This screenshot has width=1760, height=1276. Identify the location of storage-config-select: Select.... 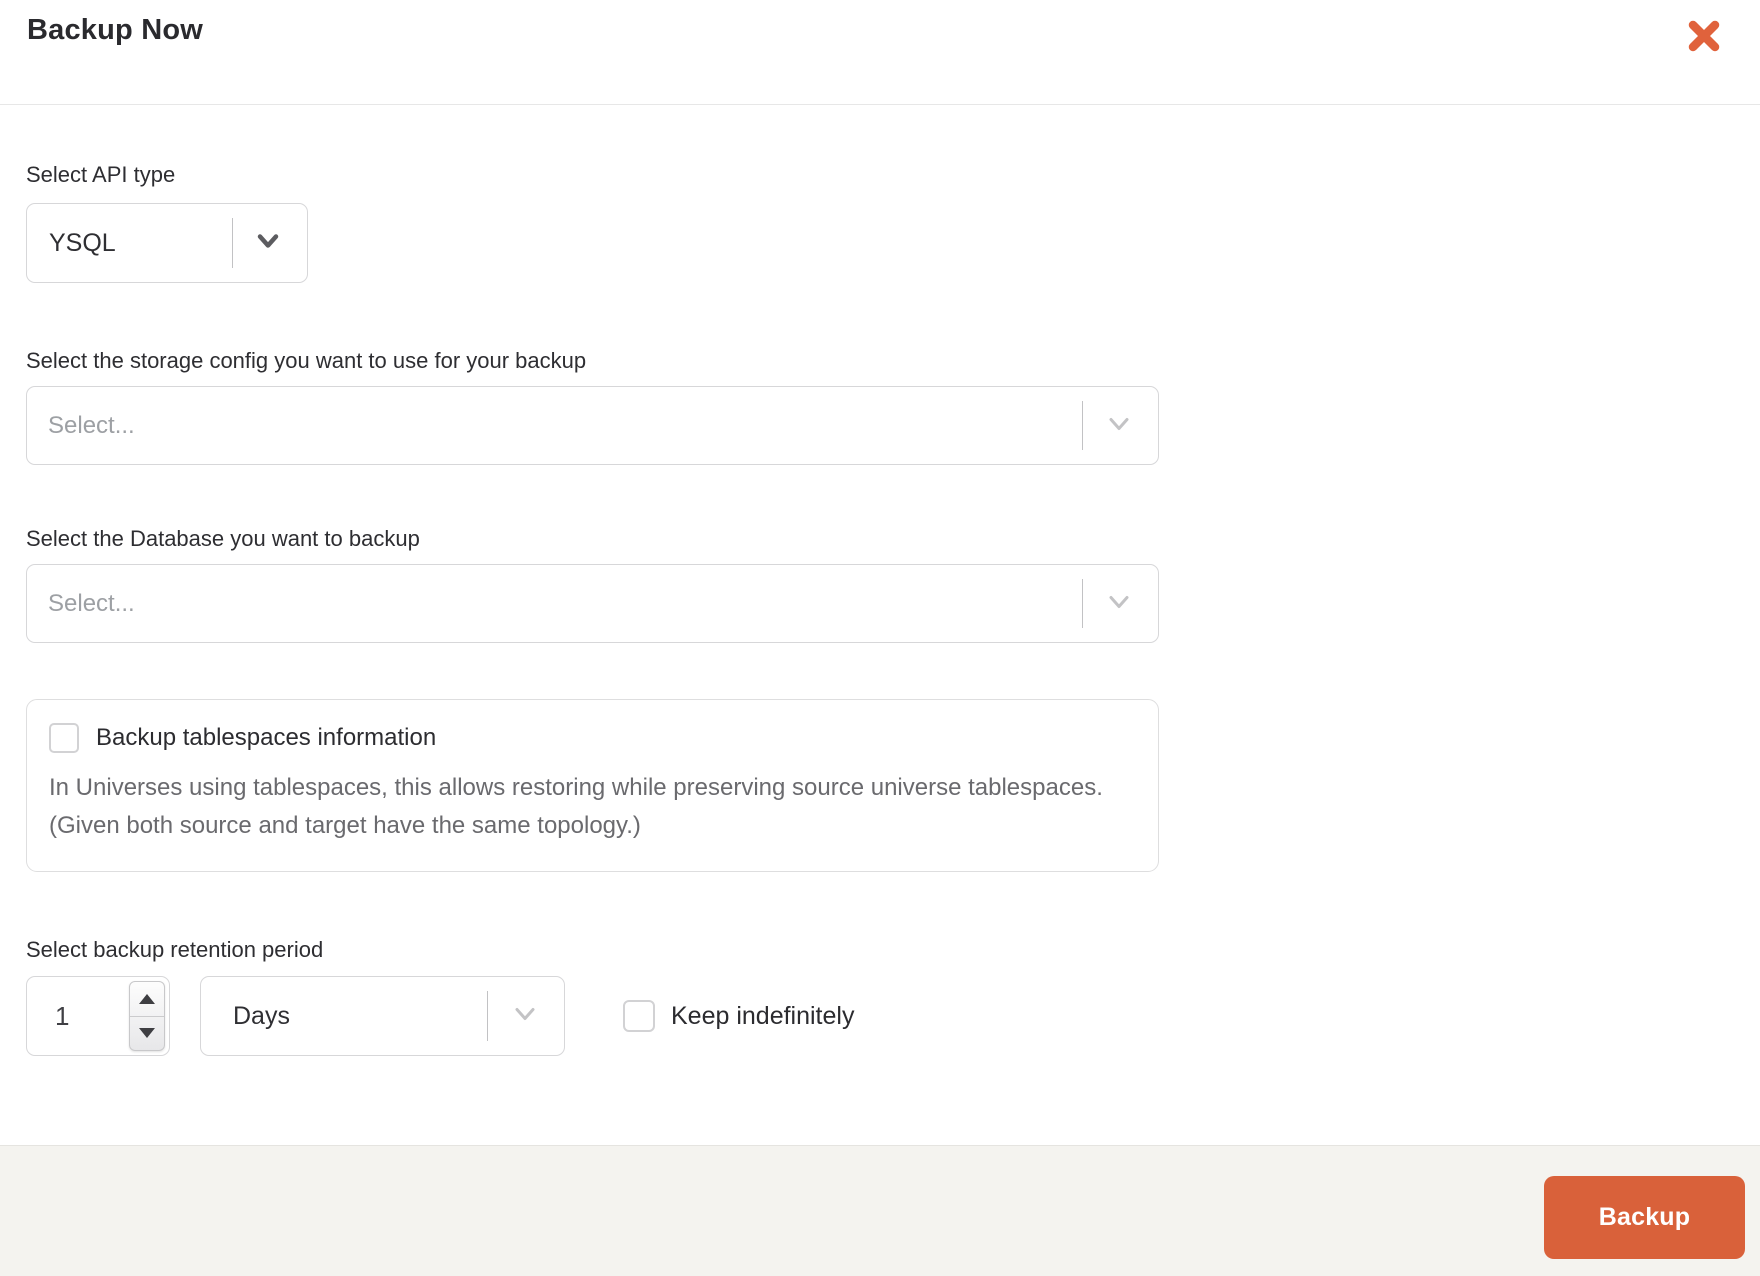
(592, 425).